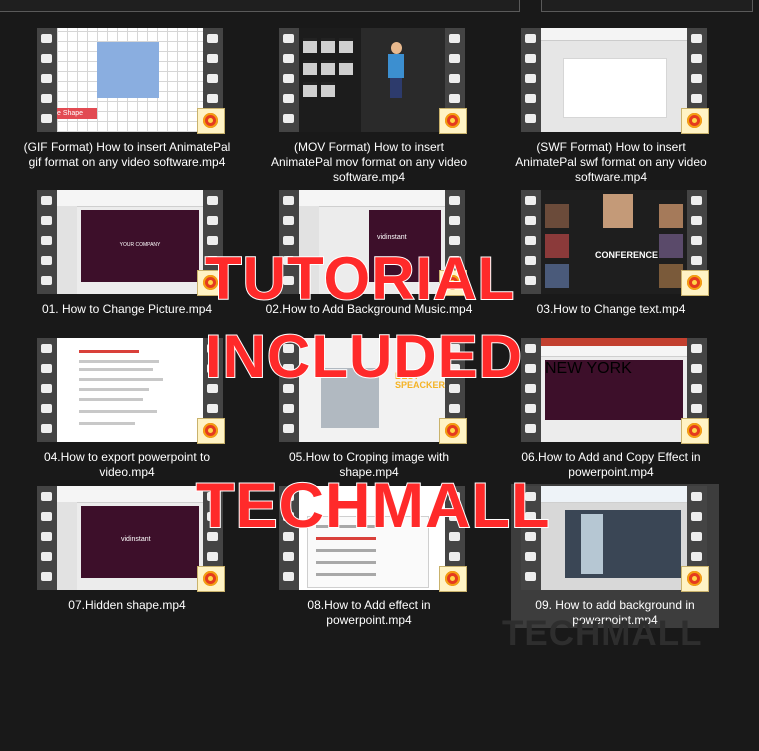 The height and width of the screenshot is (751, 759). I want to click on overlay-title-line3: TECHMALL, so click(373, 506).